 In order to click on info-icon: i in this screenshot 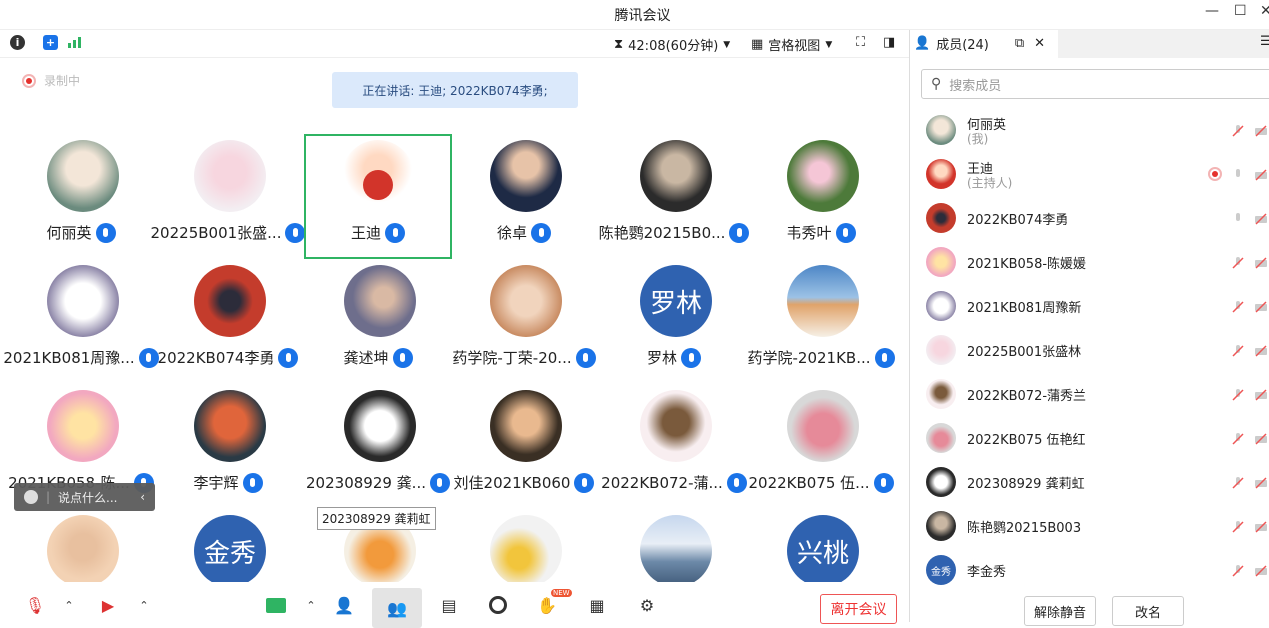, I will do `click(17, 42)`.